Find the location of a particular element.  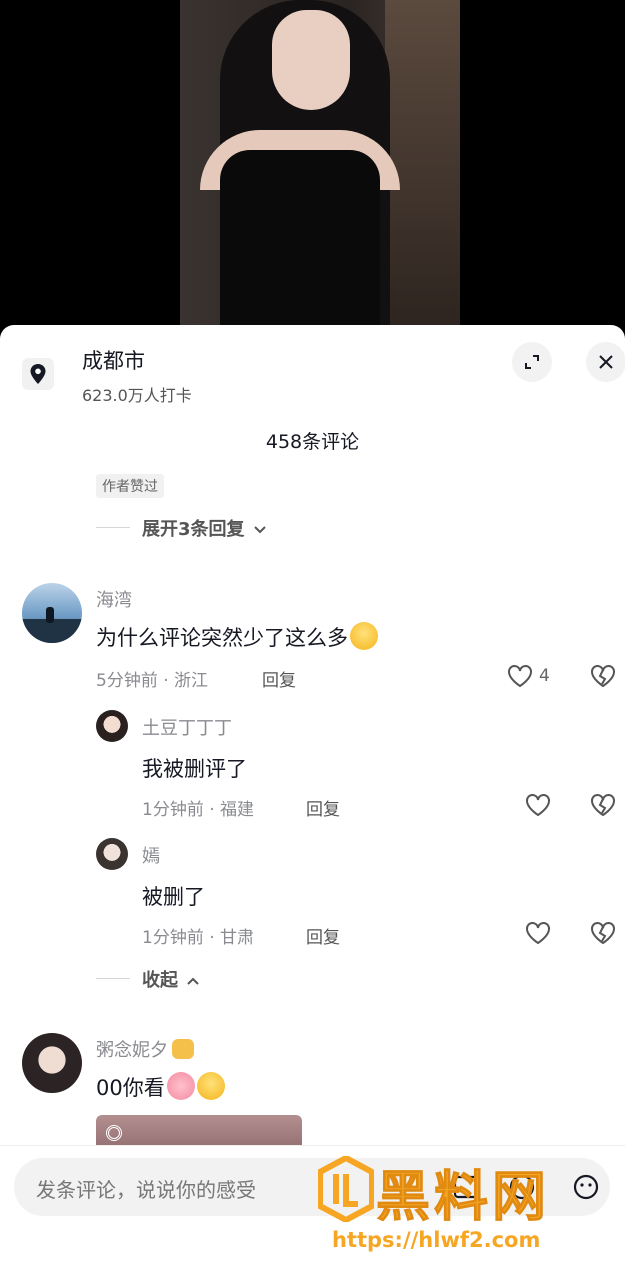

expand-replies-label: 展开3条回复 is located at coordinates (193, 529).